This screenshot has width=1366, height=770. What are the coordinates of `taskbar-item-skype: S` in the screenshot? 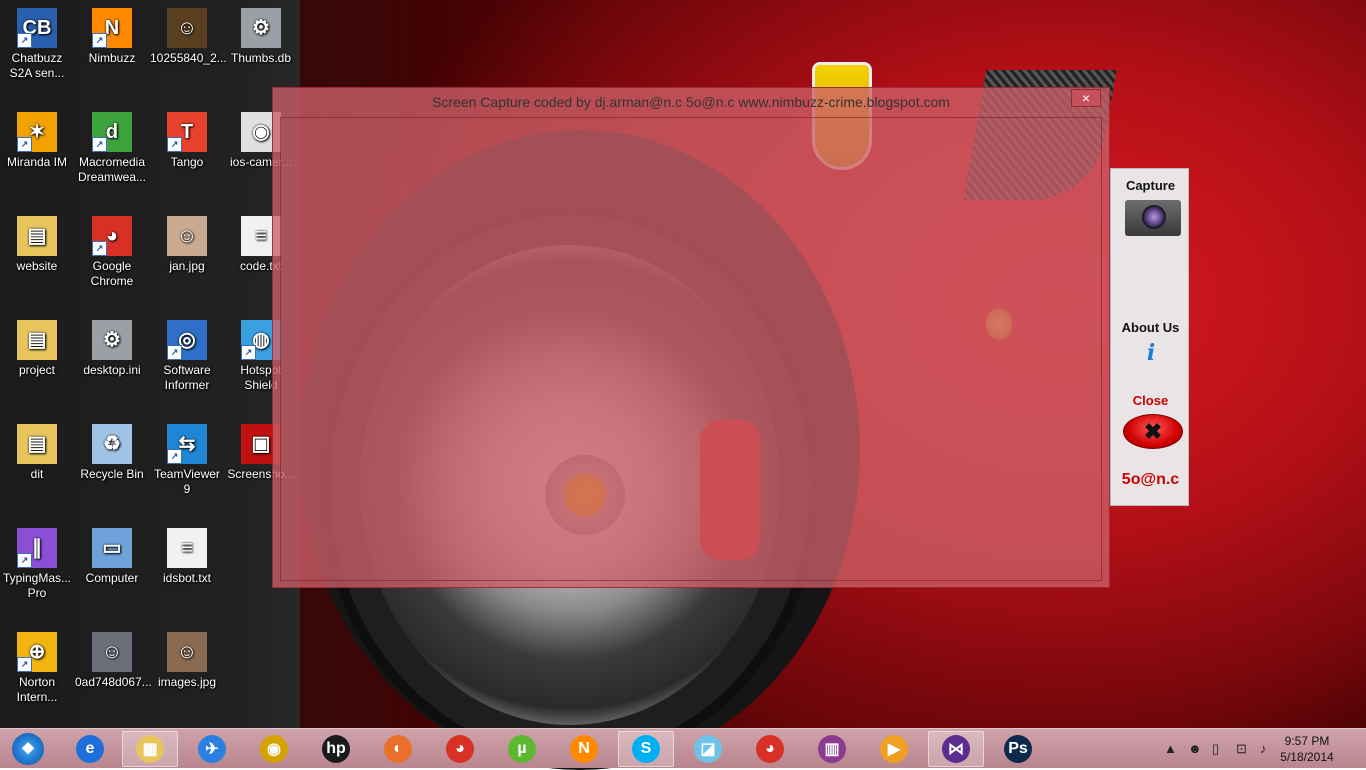 It's located at (646, 749).